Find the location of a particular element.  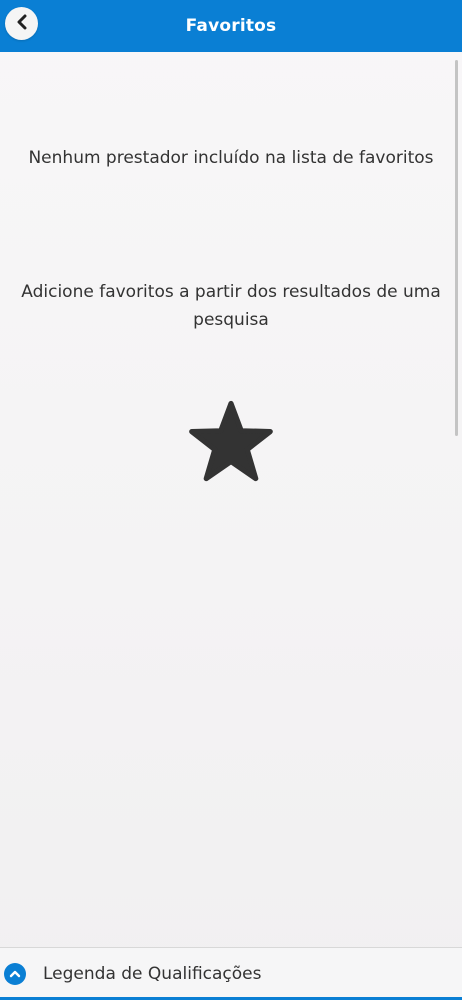

back-button is located at coordinates (21, 23).